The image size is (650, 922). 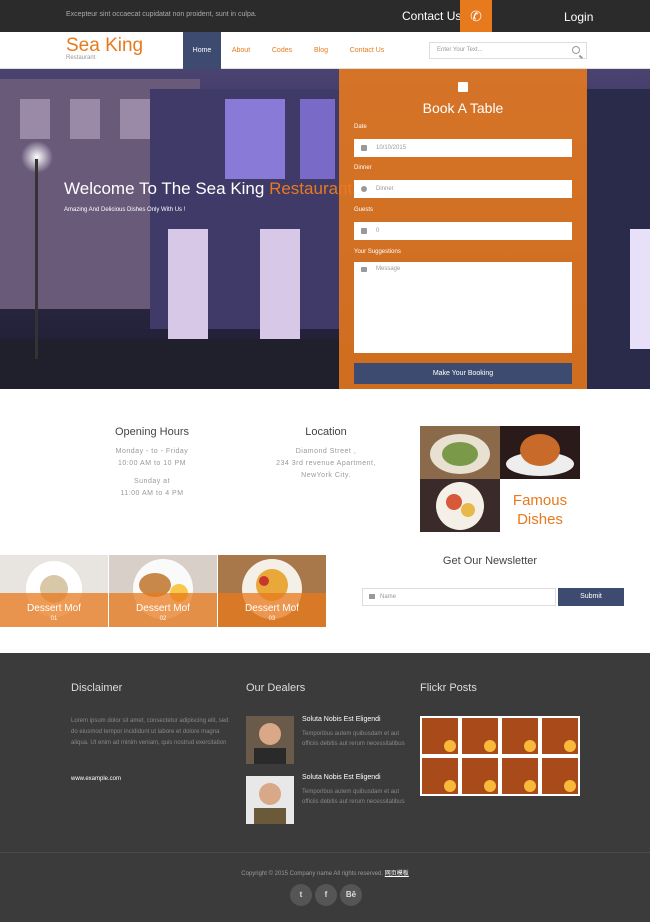 What do you see at coordinates (448, 688) in the screenshot?
I see `flickr-title: Flickr Posts` at bounding box center [448, 688].